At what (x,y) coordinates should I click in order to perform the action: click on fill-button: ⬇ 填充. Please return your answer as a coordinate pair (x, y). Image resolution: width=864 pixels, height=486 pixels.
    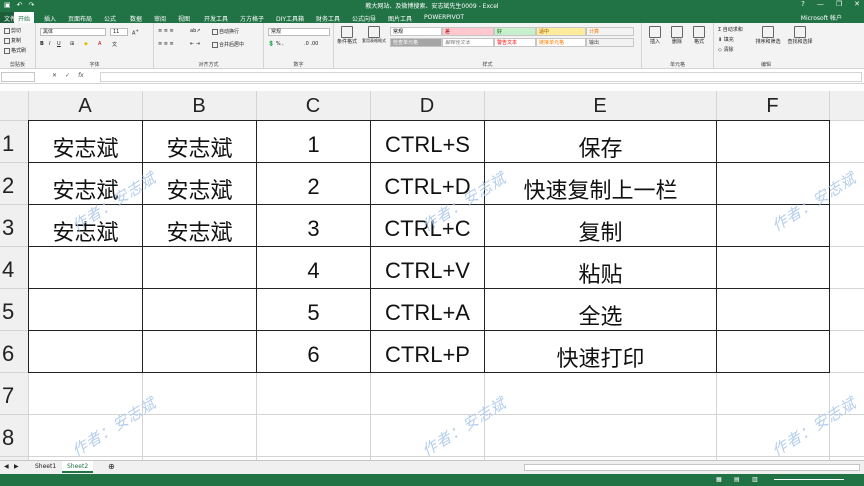
    Looking at the image, I should click on (726, 39).